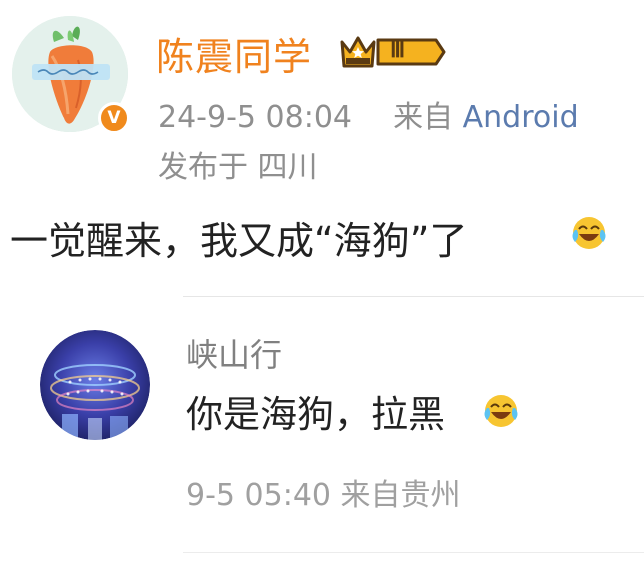 This screenshot has height=564, width=644. Describe the element at coordinates (423, 117) in the screenshot. I see `post-source-prefix: 来自` at that location.